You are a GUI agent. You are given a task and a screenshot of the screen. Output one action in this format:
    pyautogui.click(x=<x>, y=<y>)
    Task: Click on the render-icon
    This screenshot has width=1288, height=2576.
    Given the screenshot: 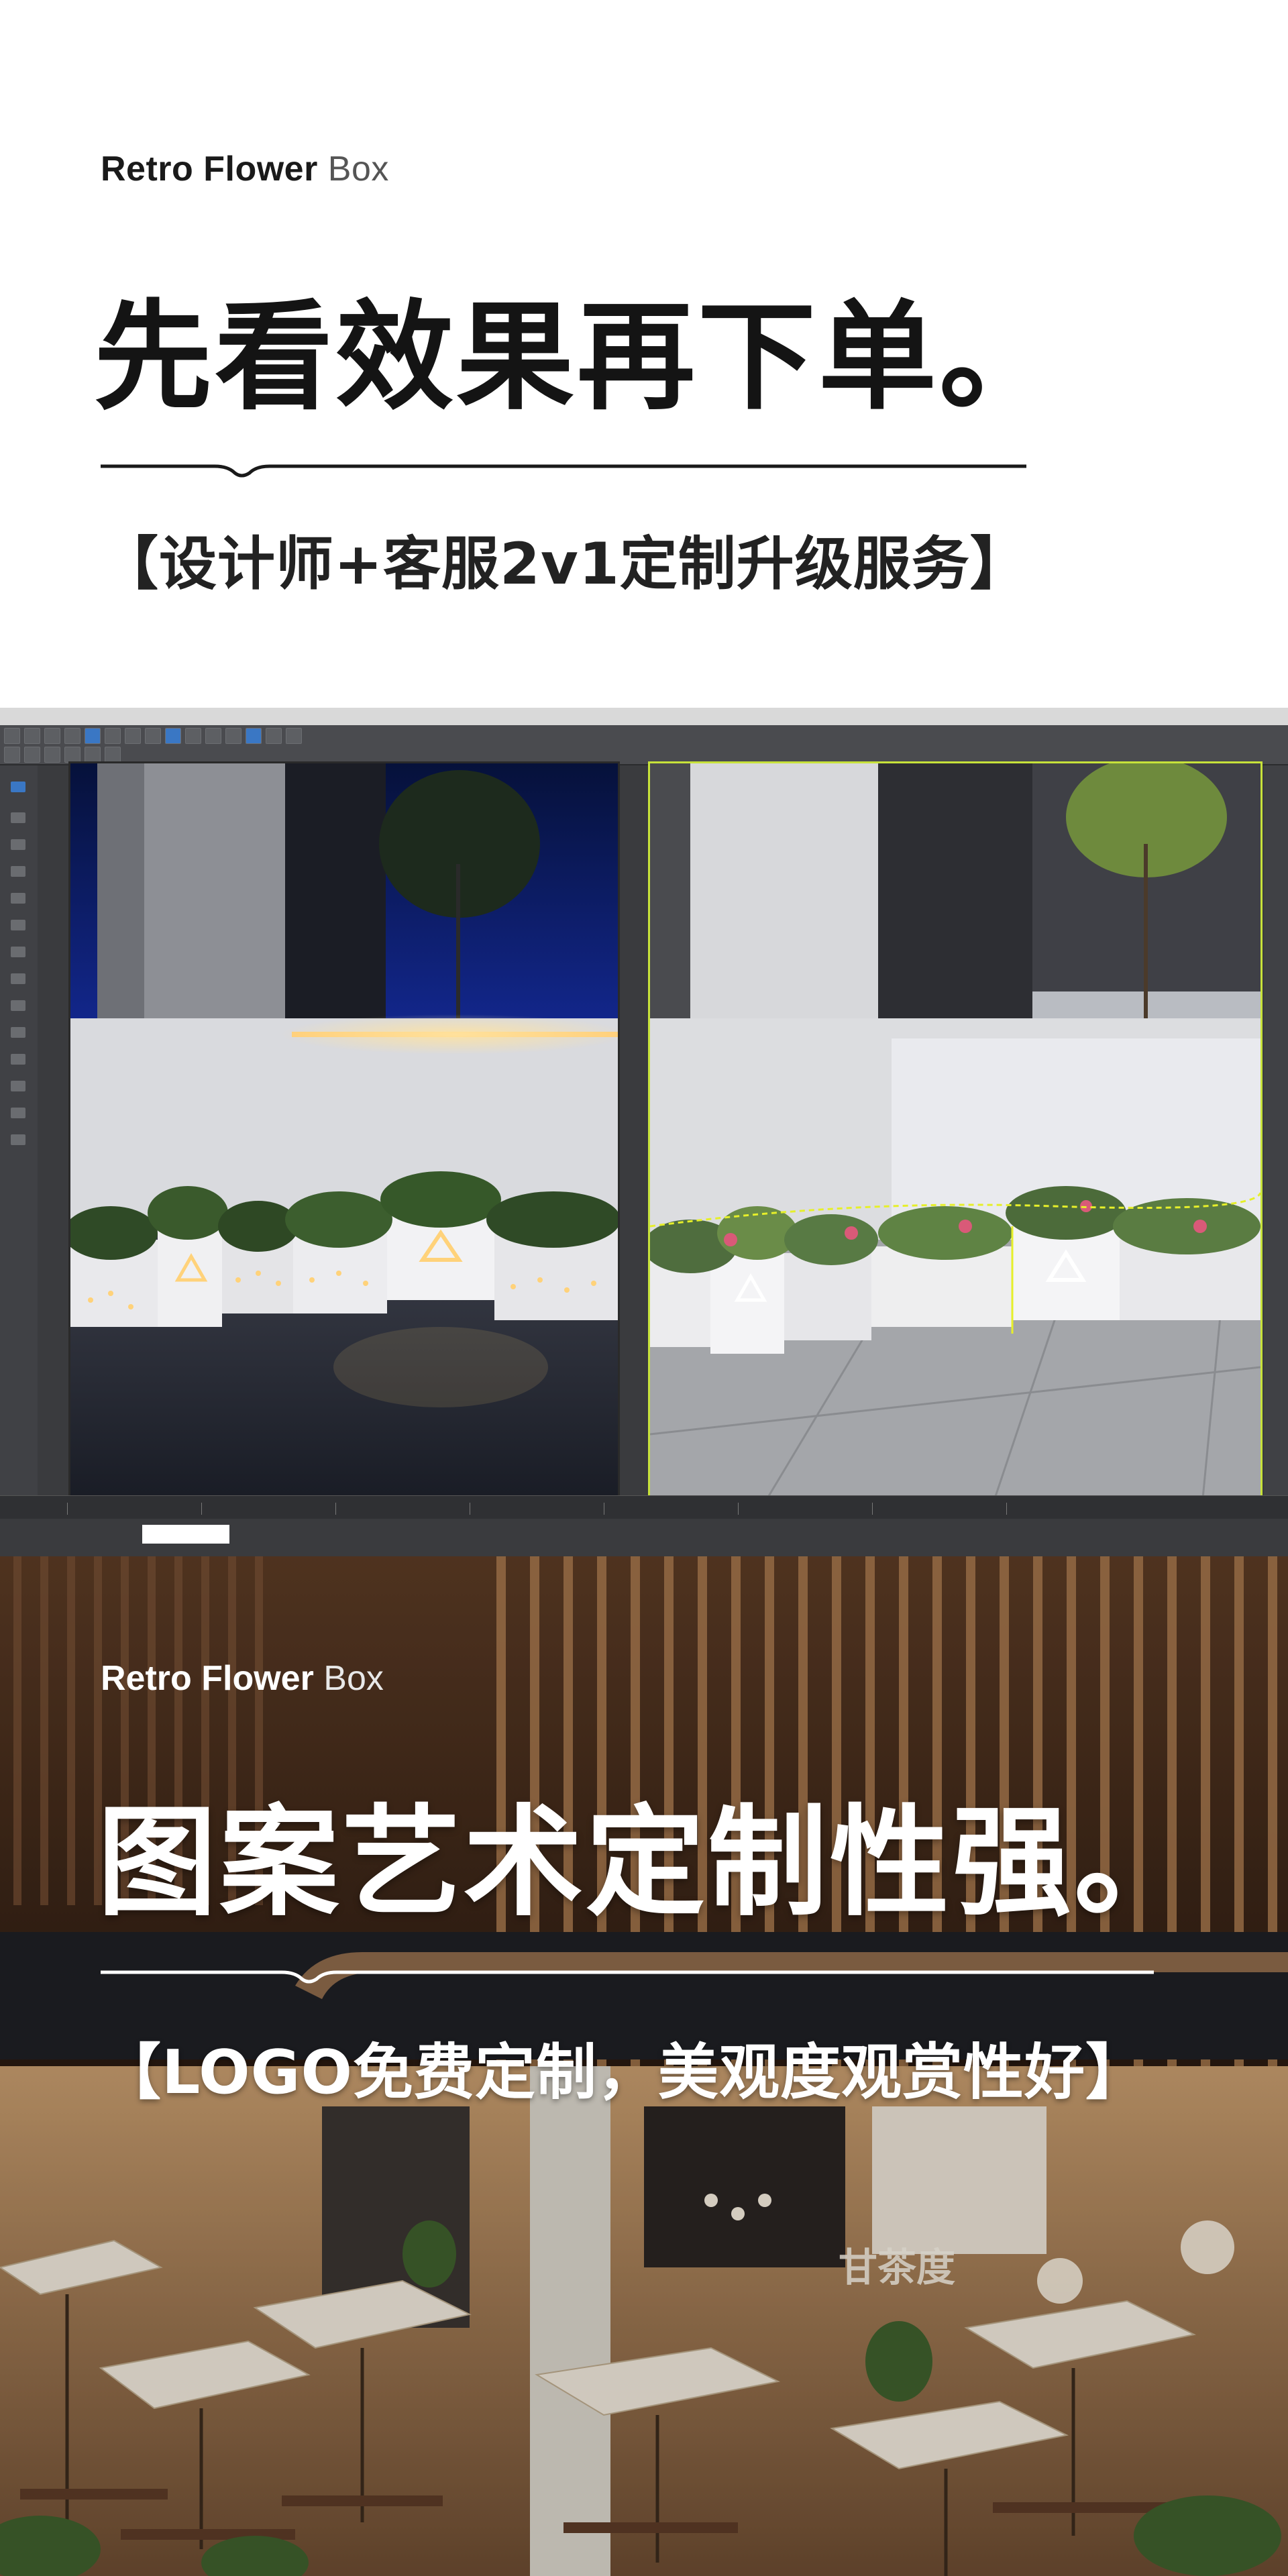 What is the action you would take?
    pyautogui.click(x=274, y=736)
    